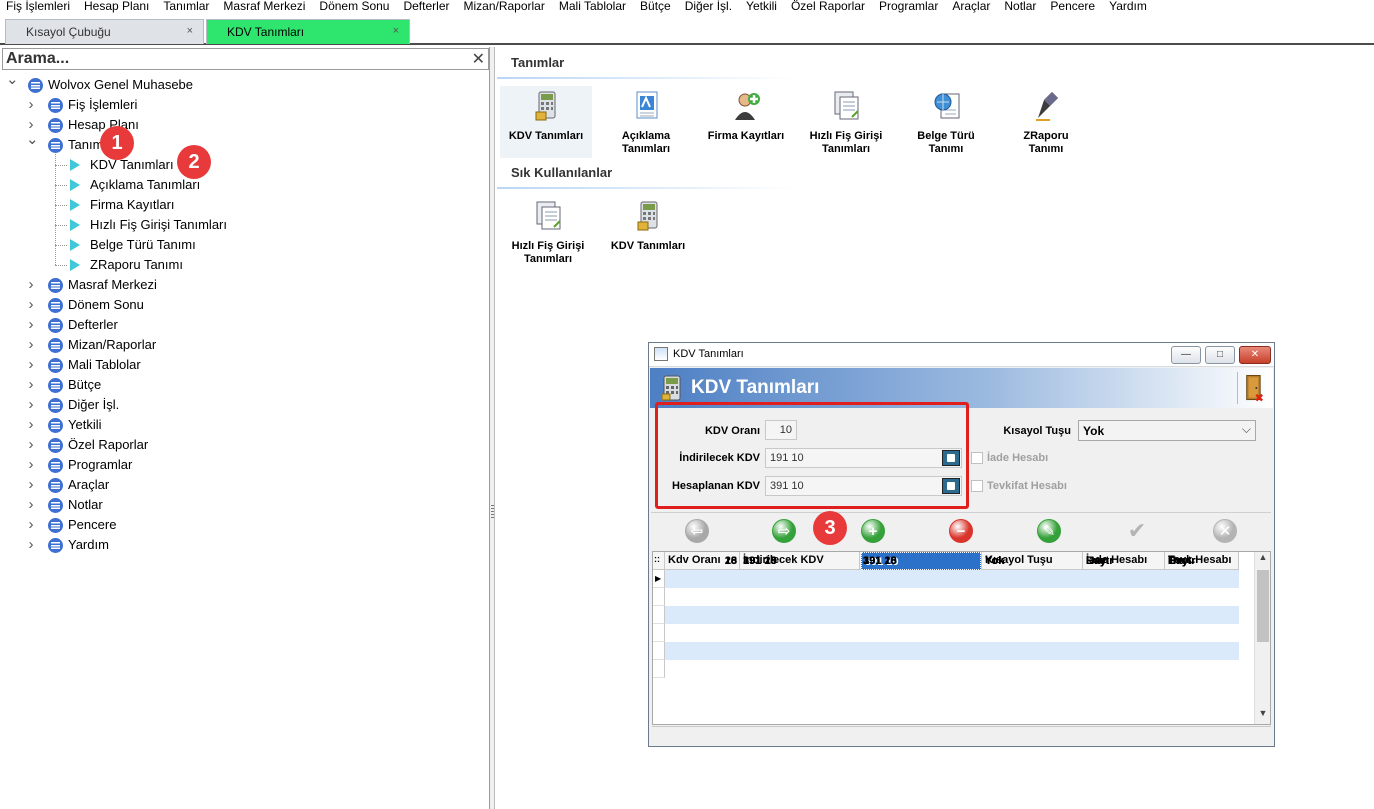 This screenshot has width=1374, height=809. What do you see at coordinates (492, 512) in the screenshot?
I see `splitter-grip-icon` at bounding box center [492, 512].